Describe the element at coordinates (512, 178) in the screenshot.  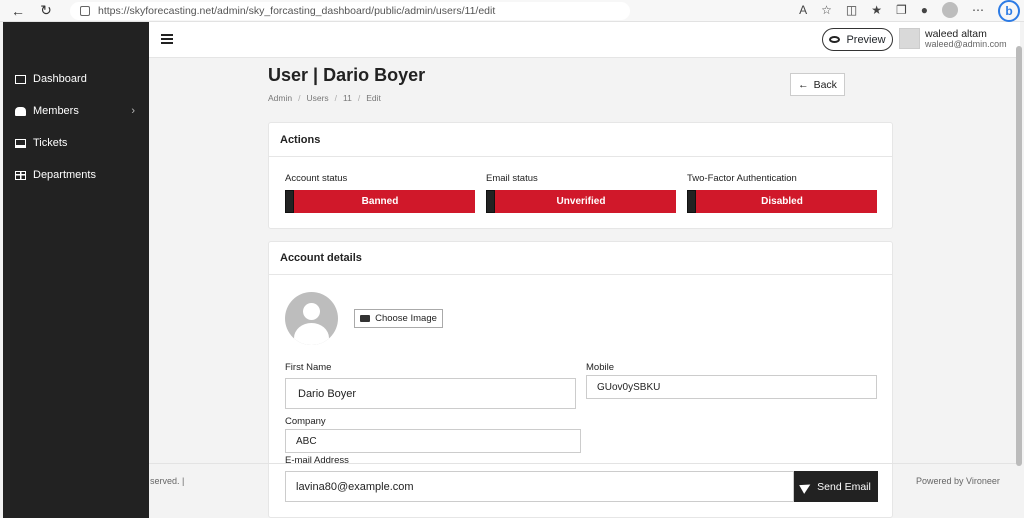
I see `email-status-label: Email status` at that location.